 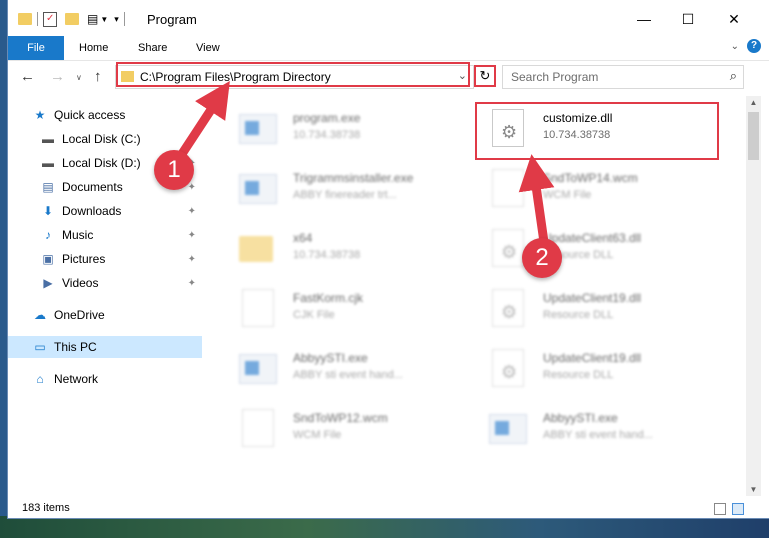 What do you see at coordinates (353, 127) in the screenshot?
I see `file-item: program.exe 10.734.38738` at bounding box center [353, 127].